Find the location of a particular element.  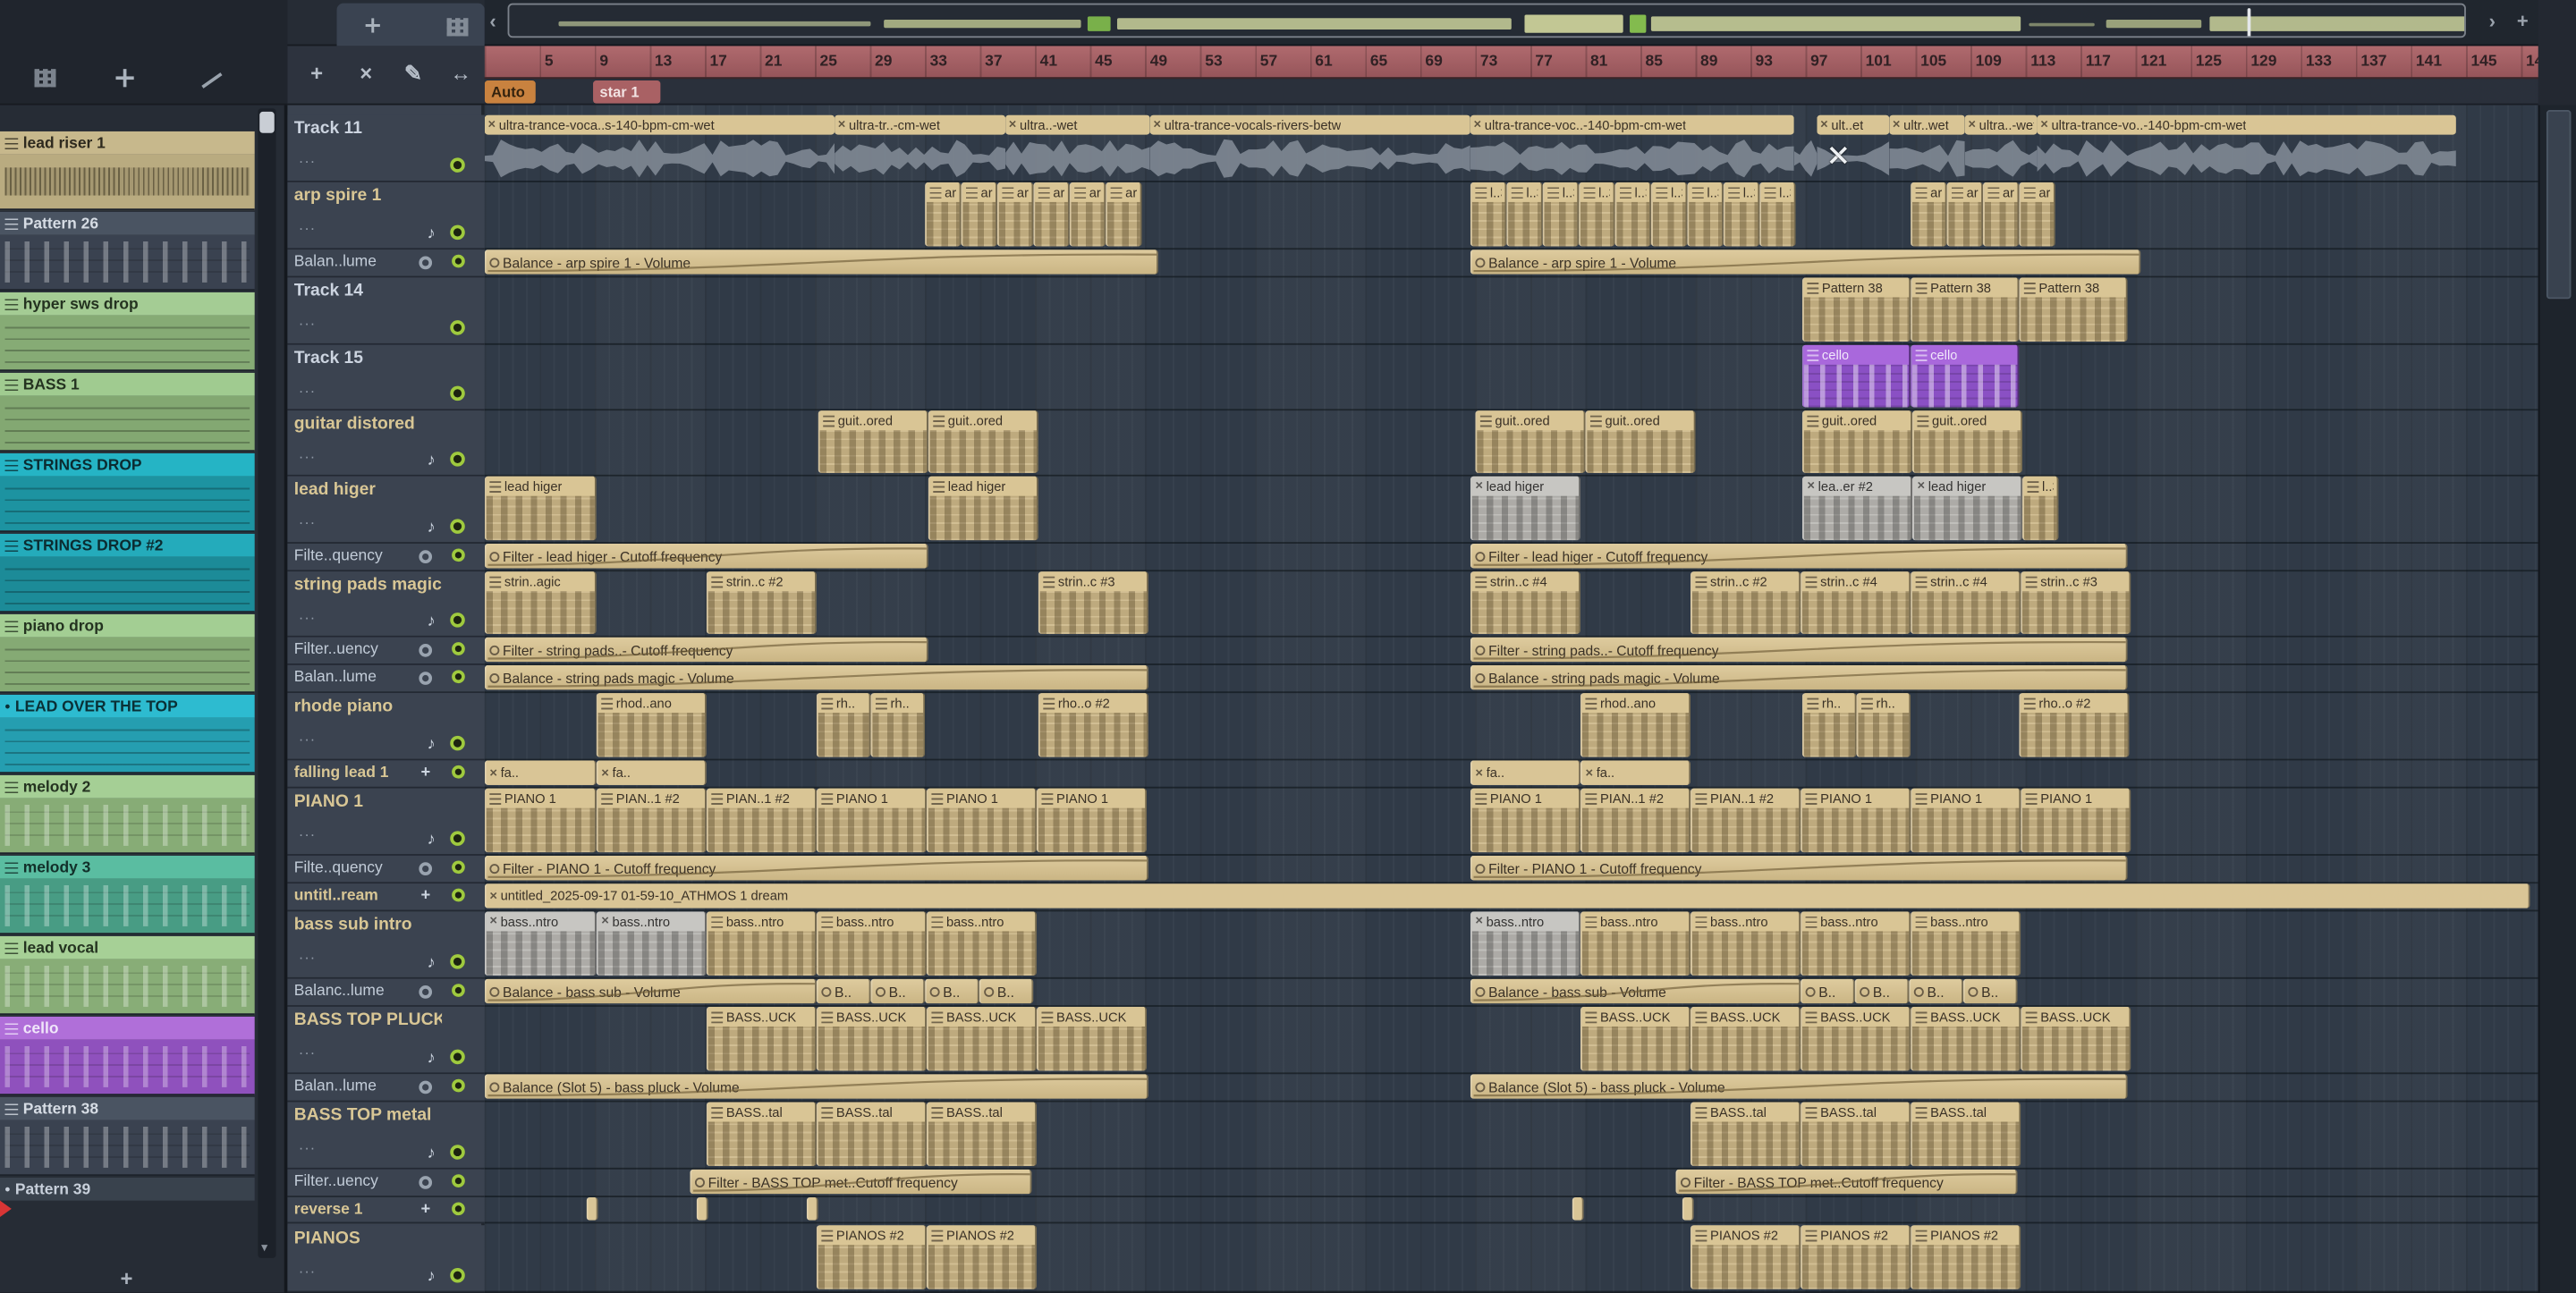

overview-view-range is located at coordinates (1486, 21).